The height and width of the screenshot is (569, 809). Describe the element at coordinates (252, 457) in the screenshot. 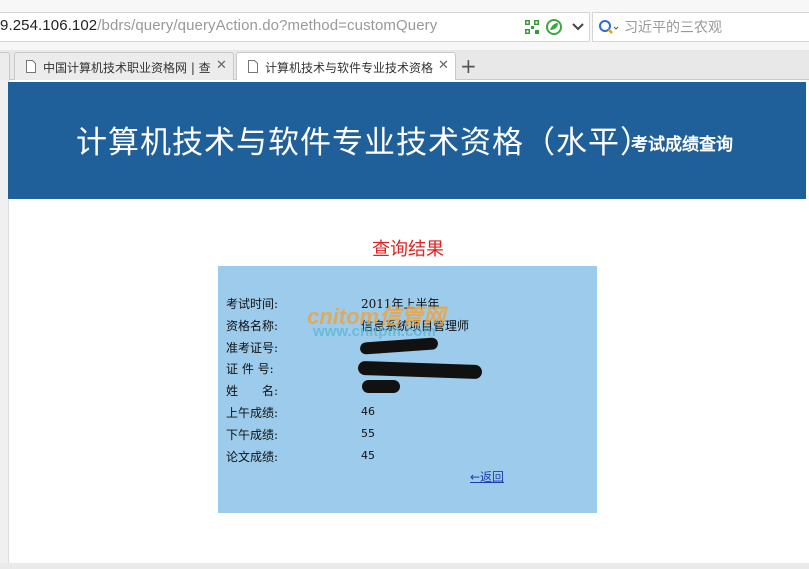

I see `label-essay-score: 论文成绩:` at that location.